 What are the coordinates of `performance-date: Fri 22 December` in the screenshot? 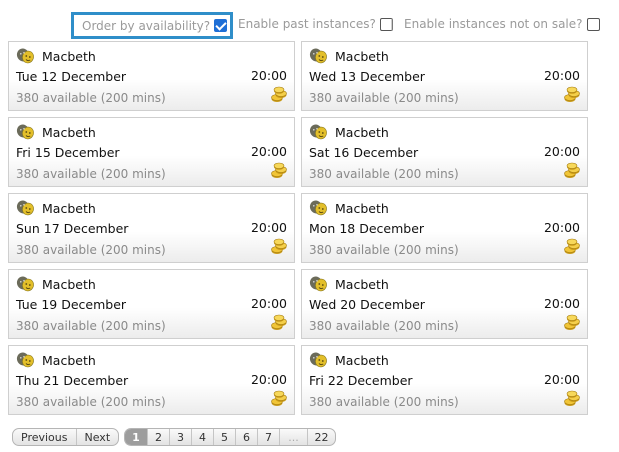 It's located at (361, 380).